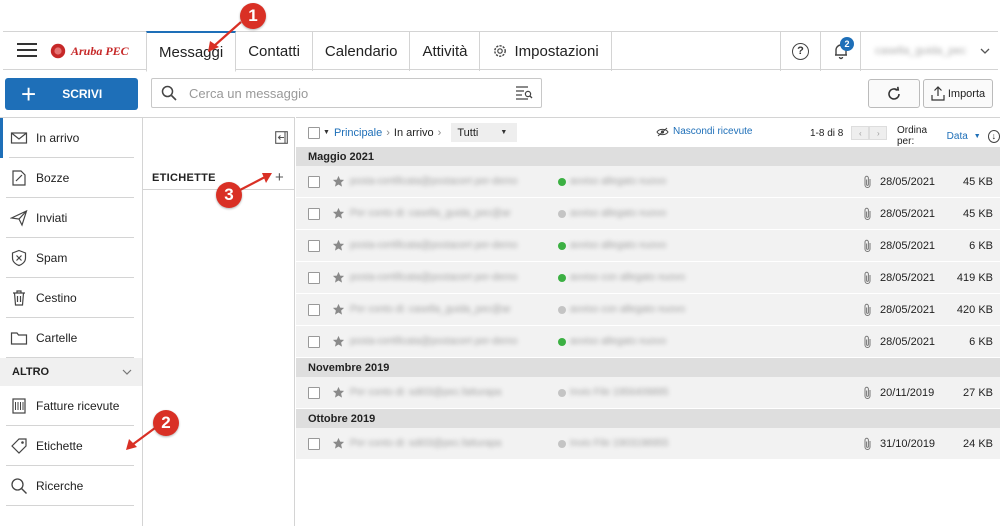  I want to click on sidebar-item-fatture-ricevute: Fatture ricevute, so click(71, 406).